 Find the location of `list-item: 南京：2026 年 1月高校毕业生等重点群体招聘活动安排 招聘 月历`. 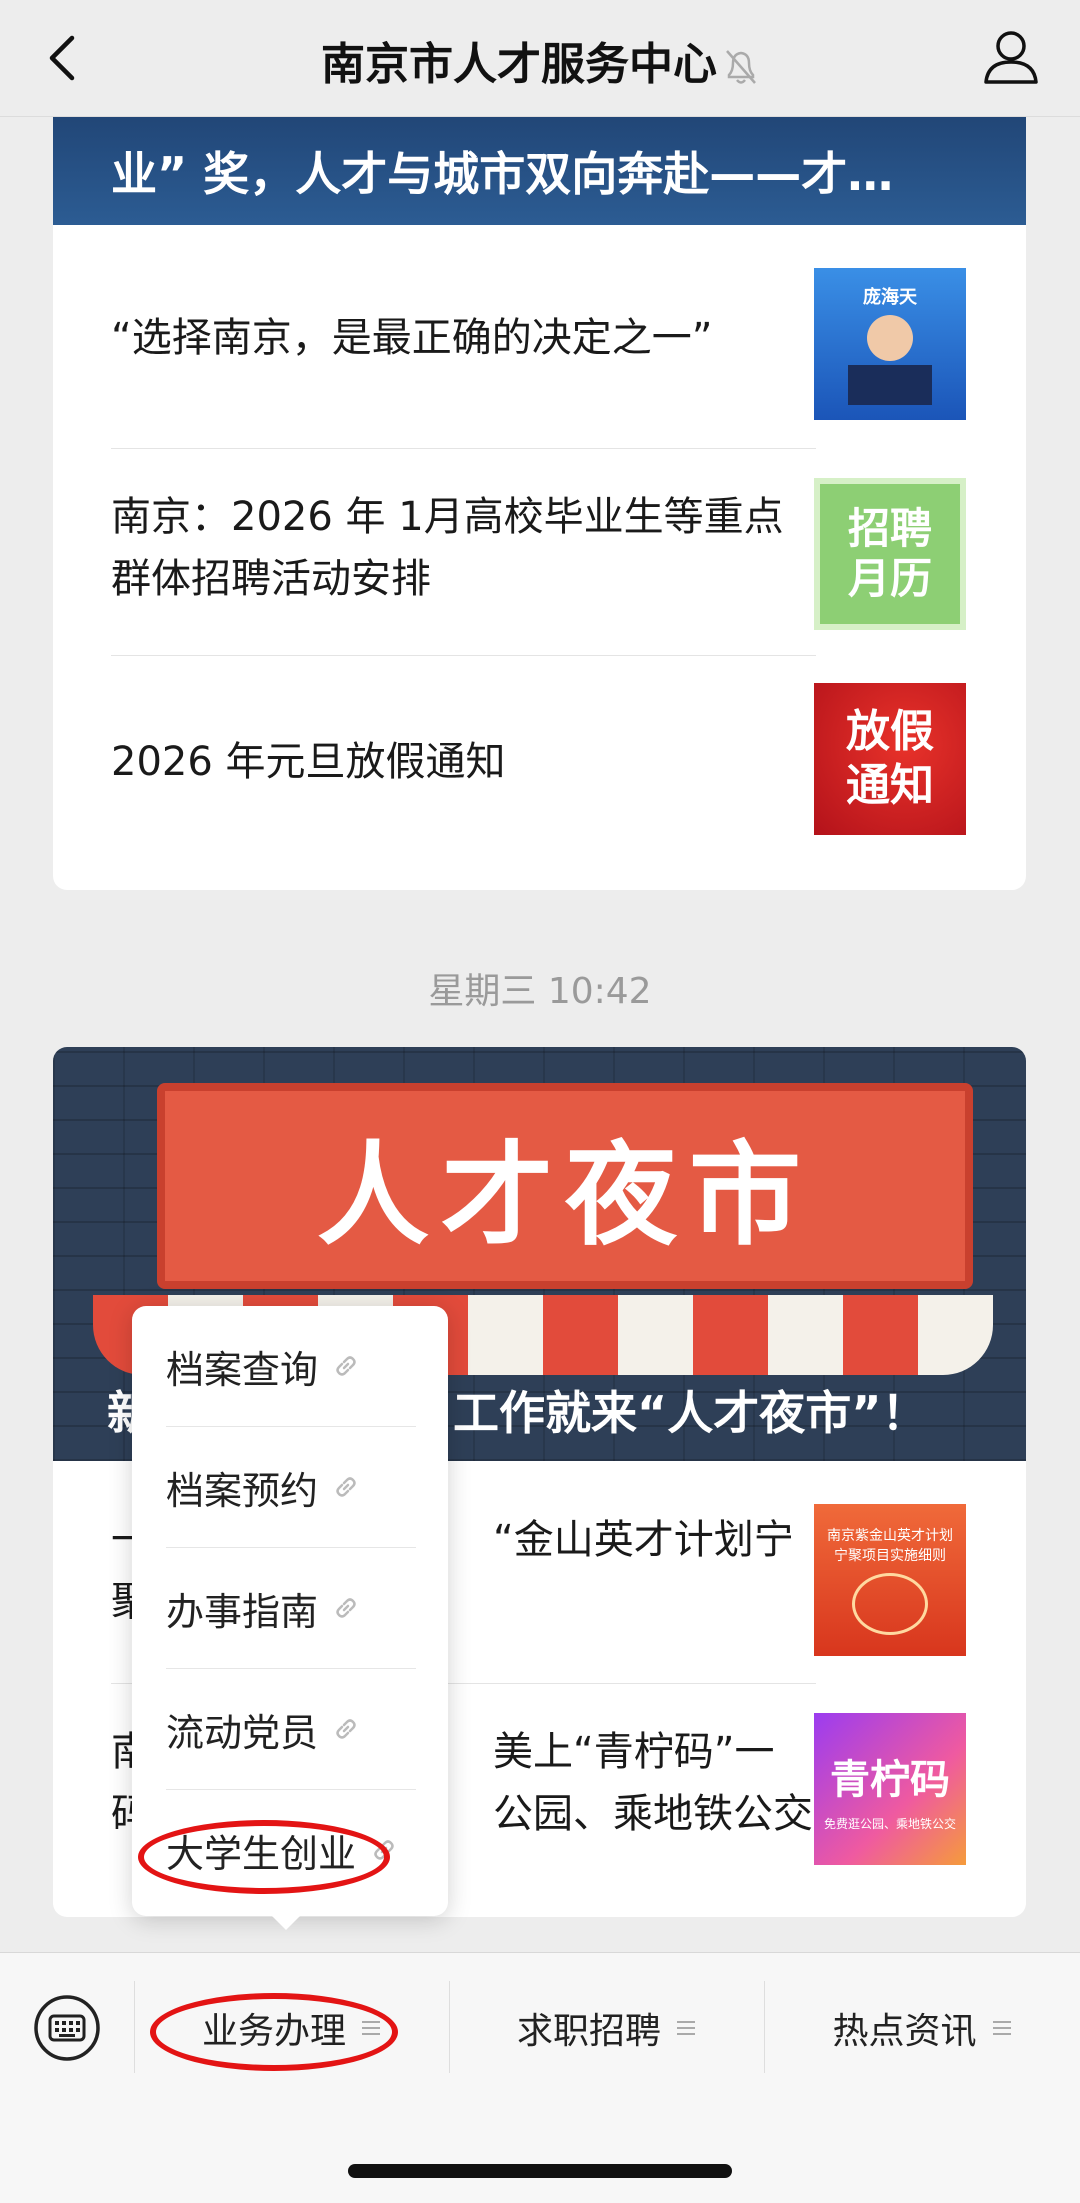

list-item: 南京：2026 年 1月高校毕业生等重点群体招聘活动安排 招聘 月历 is located at coordinates (538, 552).